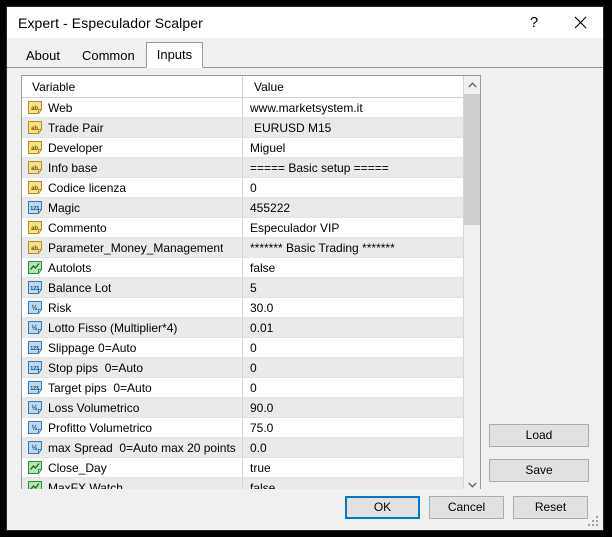 This screenshot has width=612, height=537. I want to click on save-button: Save, so click(539, 470).